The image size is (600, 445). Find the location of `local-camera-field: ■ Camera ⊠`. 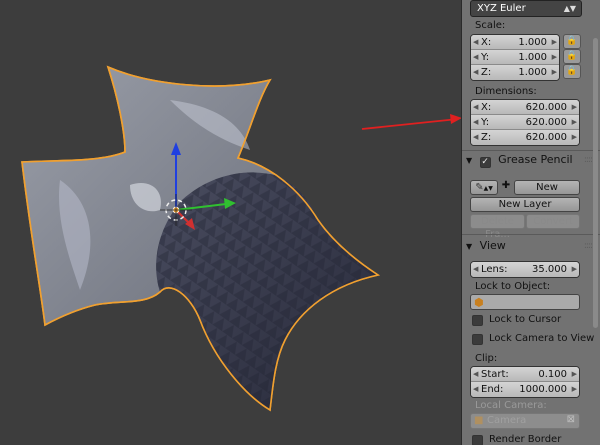

local-camera-field: ■ Camera ⊠ is located at coordinates (525, 421).